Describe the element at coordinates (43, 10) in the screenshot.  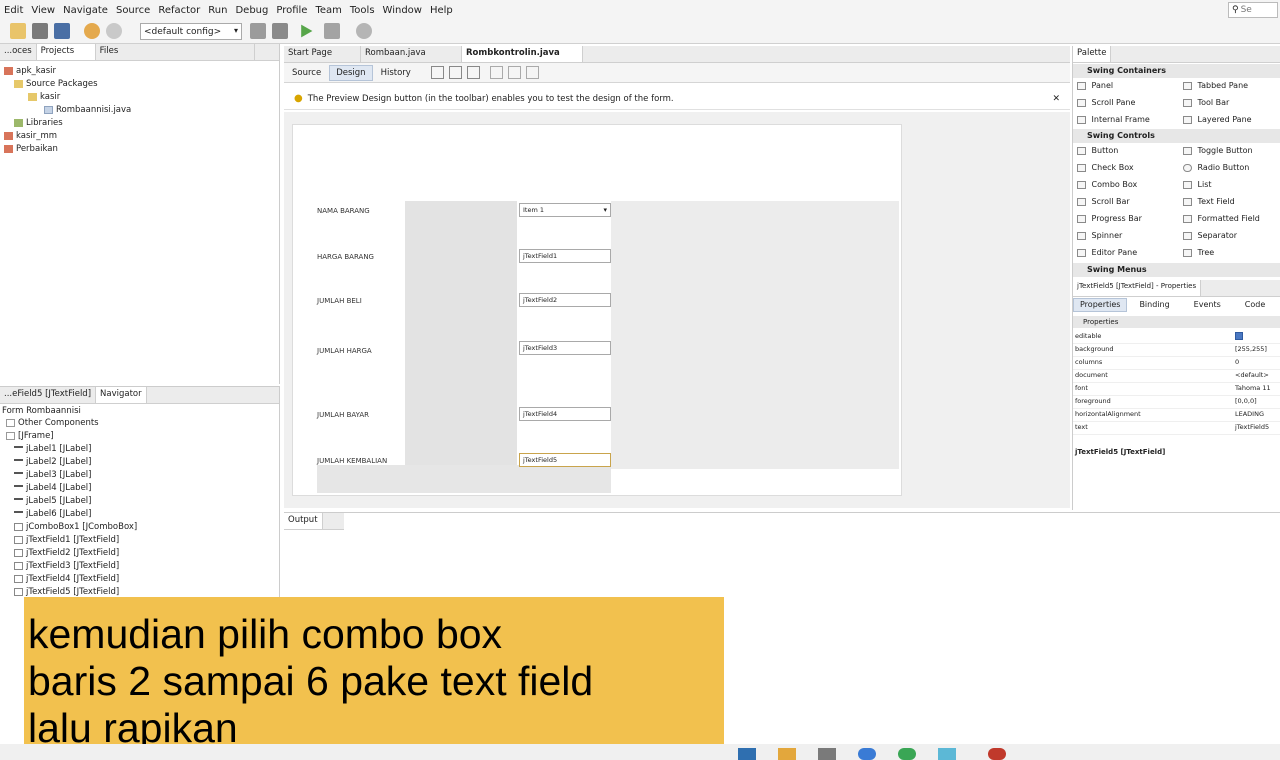
I see `menu-view: View` at that location.